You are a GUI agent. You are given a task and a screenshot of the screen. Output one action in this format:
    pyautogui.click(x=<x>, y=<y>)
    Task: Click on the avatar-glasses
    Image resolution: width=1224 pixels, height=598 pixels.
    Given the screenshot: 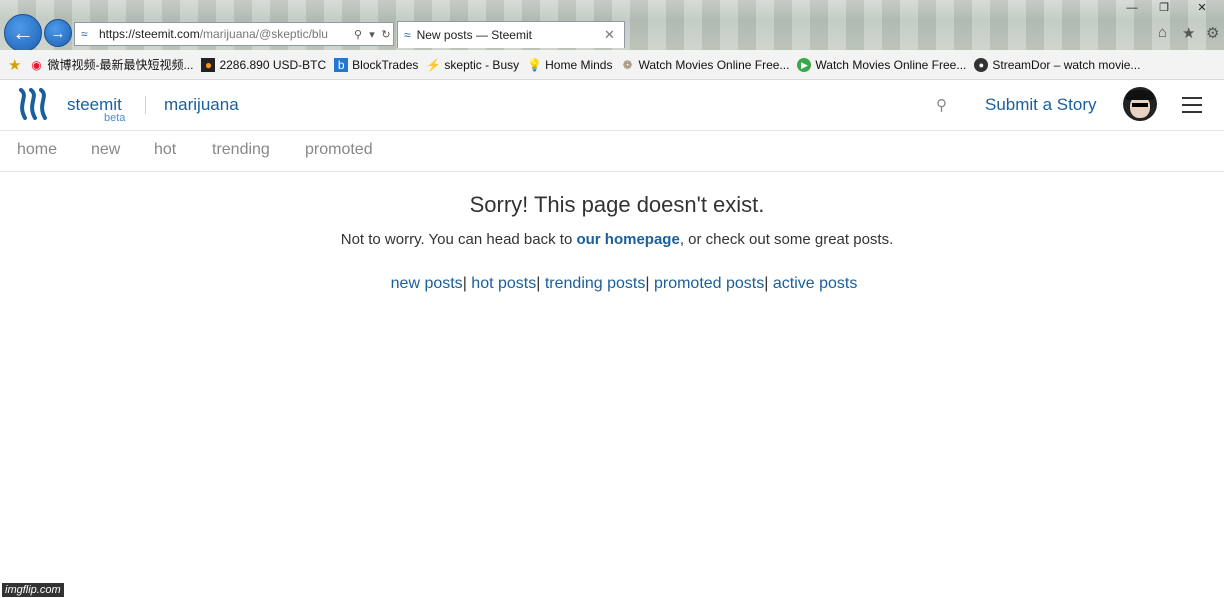 What is the action you would take?
    pyautogui.click(x=1140, y=105)
    